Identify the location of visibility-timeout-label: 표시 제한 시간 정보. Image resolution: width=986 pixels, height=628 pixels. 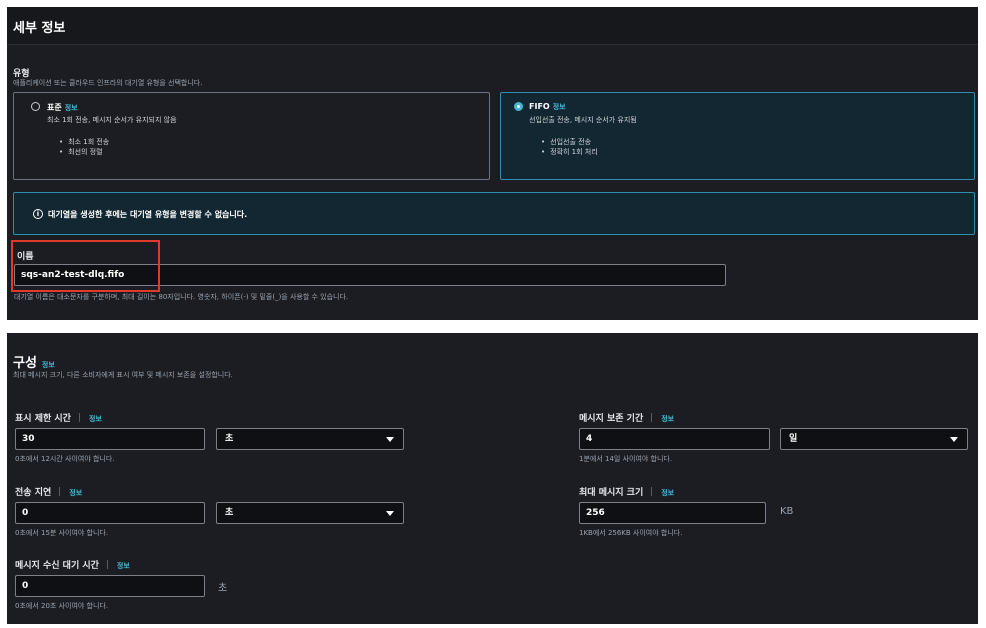
(58, 417).